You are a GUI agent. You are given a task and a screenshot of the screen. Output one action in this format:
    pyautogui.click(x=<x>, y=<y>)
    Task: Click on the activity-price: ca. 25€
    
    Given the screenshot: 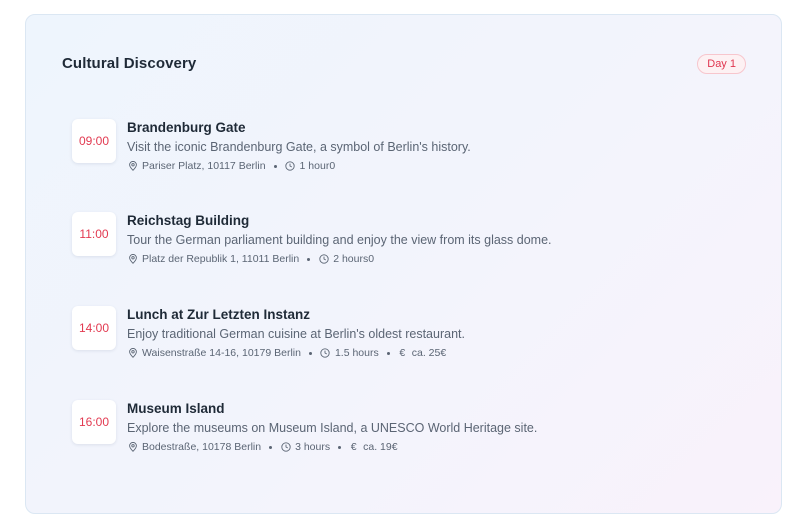 What is the action you would take?
    pyautogui.click(x=429, y=353)
    